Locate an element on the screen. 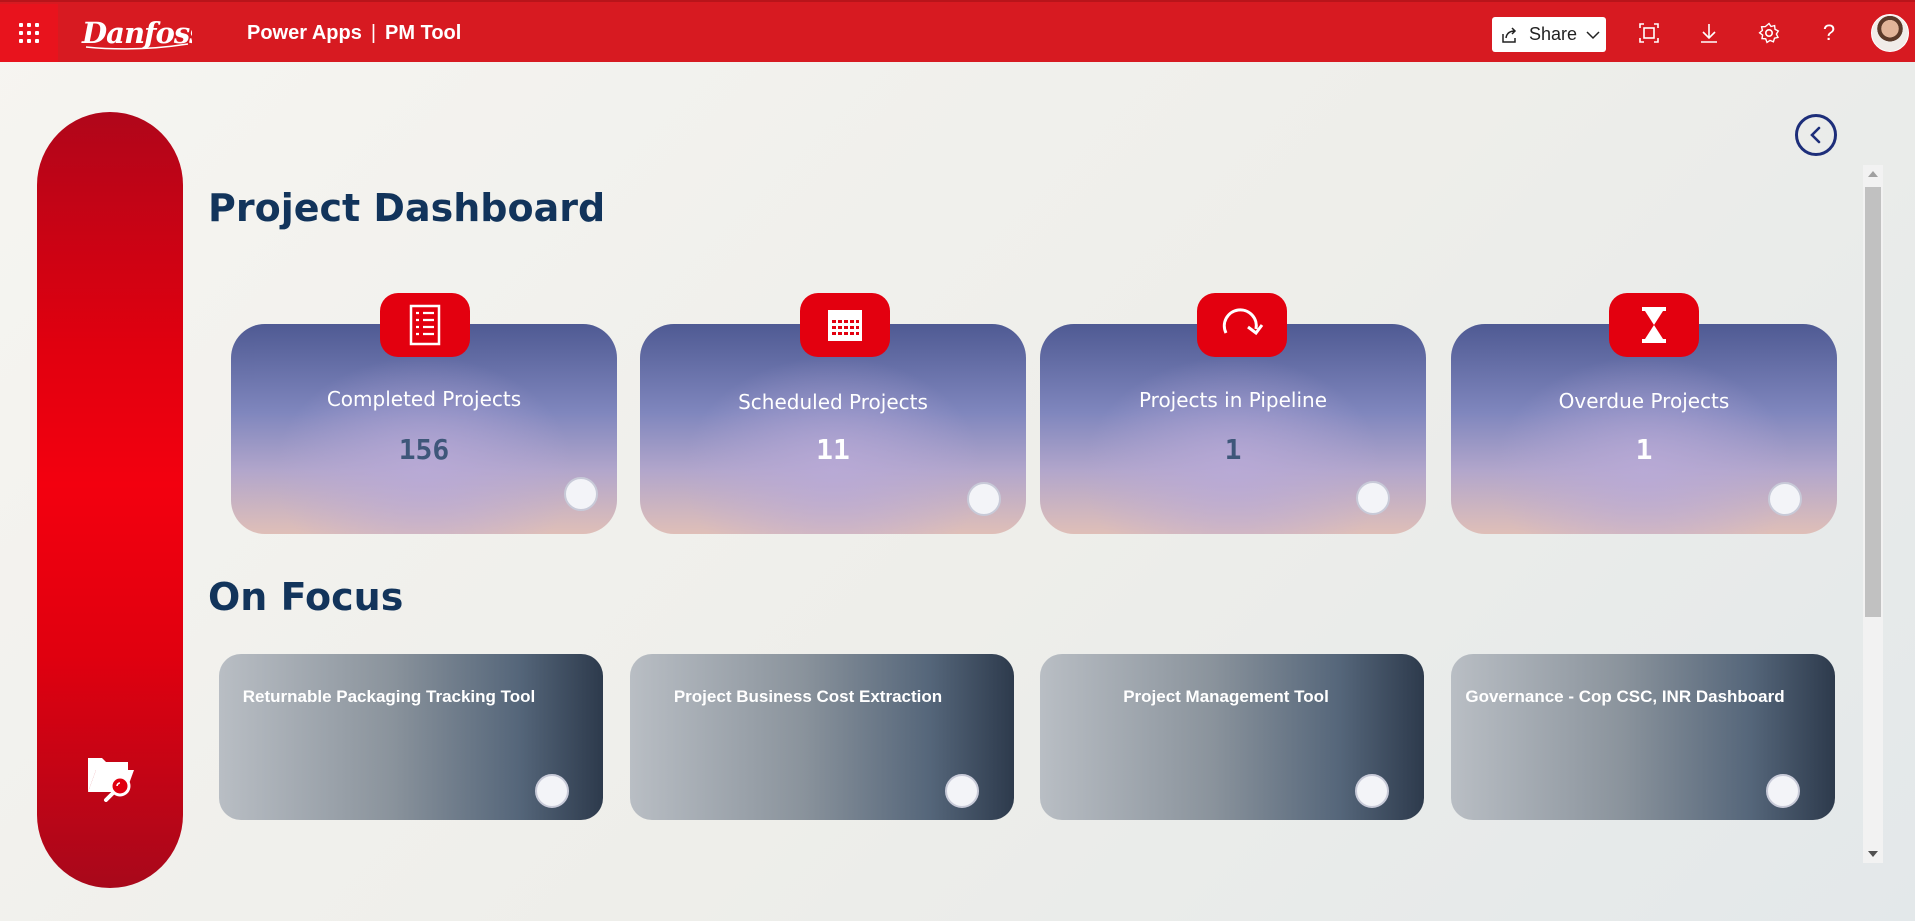 The image size is (1915, 921). calendar-icon is located at coordinates (845, 325).